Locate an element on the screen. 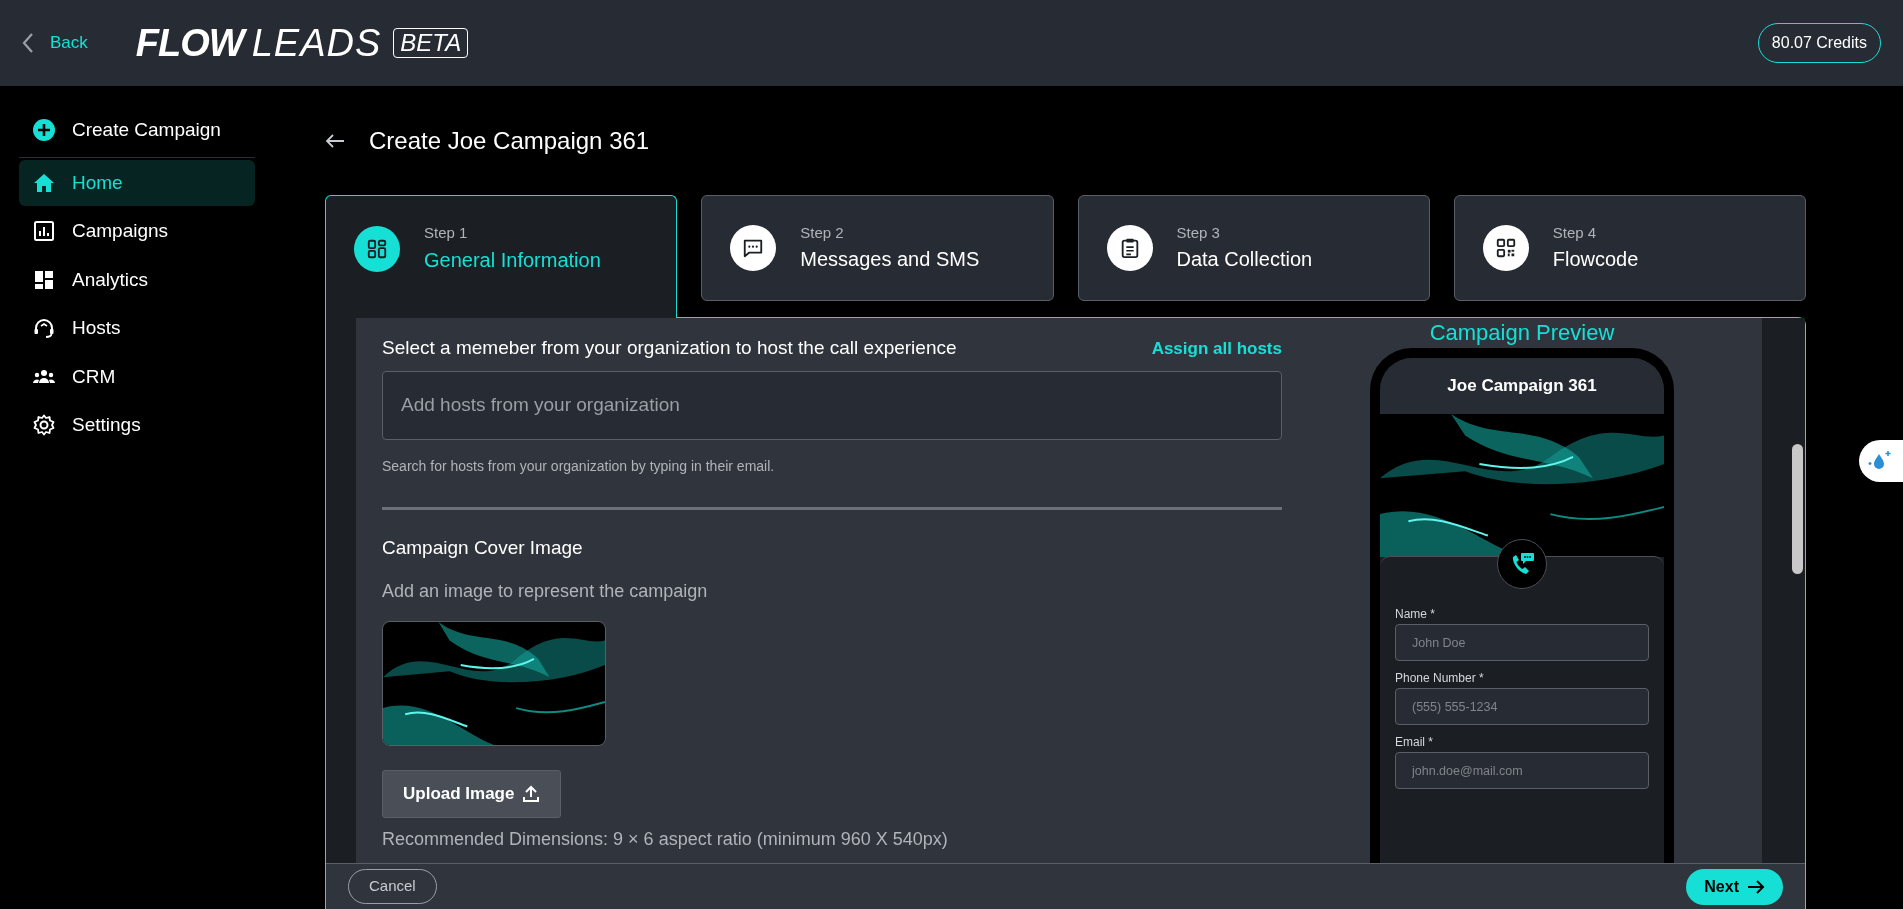 This screenshot has height=909, width=1903. field-label: Name * is located at coordinates (1415, 614).